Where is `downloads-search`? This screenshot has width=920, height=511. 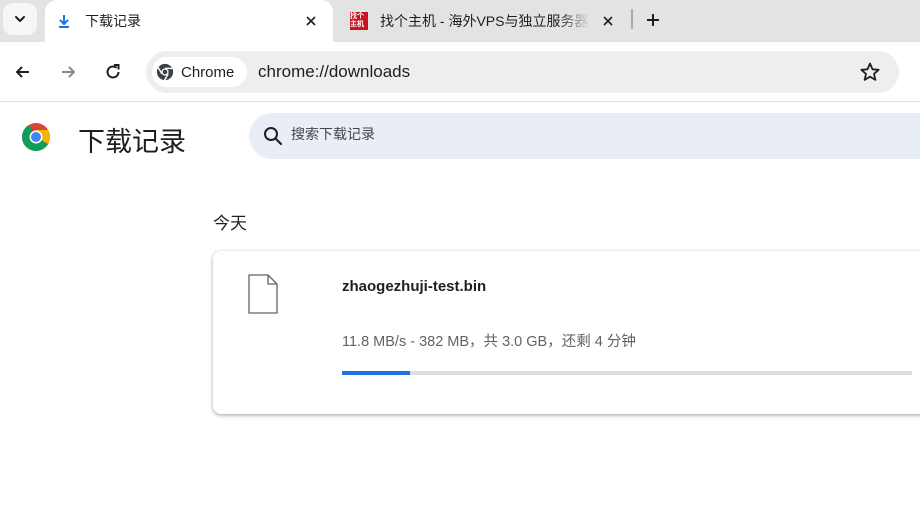 downloads-search is located at coordinates (584, 136).